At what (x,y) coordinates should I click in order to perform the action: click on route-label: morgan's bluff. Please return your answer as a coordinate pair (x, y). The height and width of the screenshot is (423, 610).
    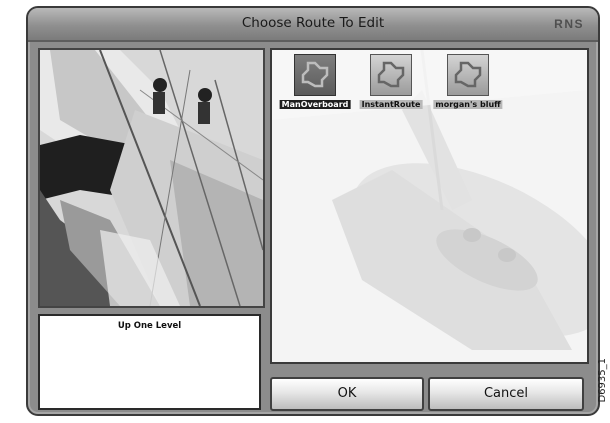
    Looking at the image, I should click on (468, 104).